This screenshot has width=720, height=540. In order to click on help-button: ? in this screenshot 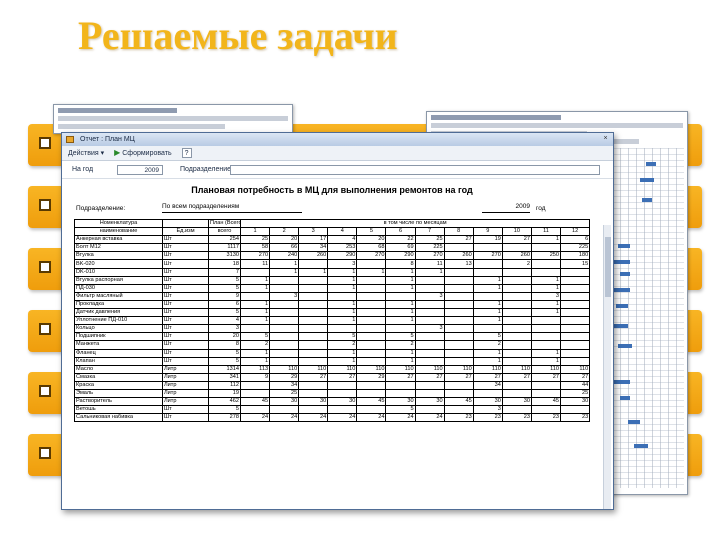, I will do `click(186, 153)`.